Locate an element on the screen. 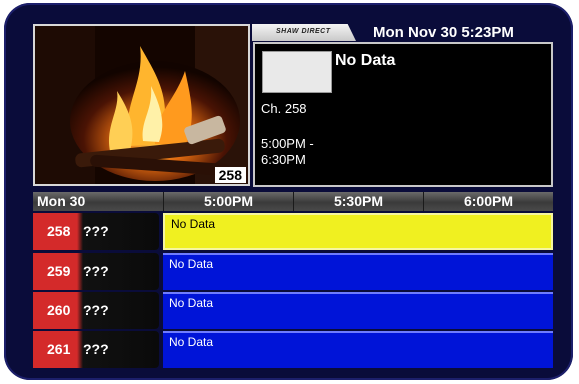  channel-cell: 259 ??? is located at coordinates (96, 271).